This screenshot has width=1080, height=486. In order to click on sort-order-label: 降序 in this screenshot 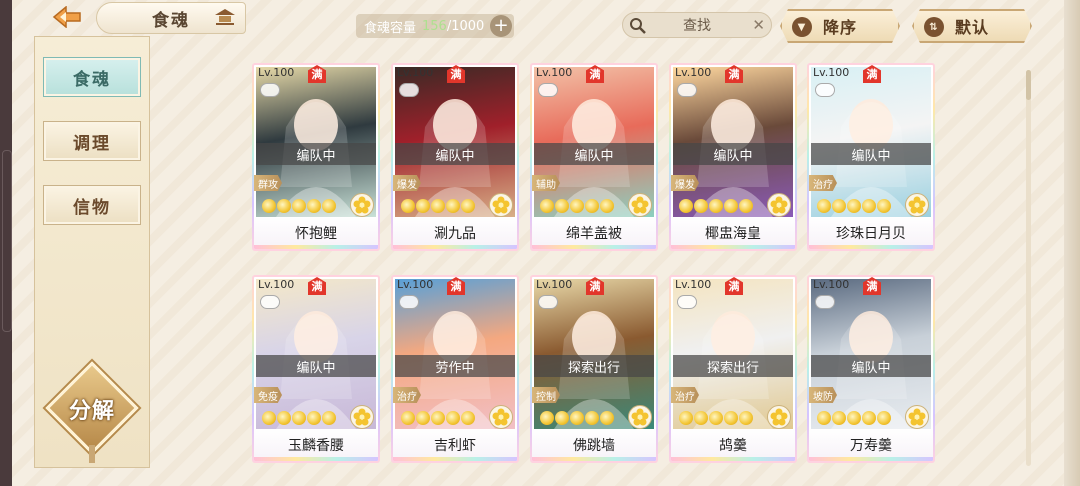, I will do `click(839, 27)`.